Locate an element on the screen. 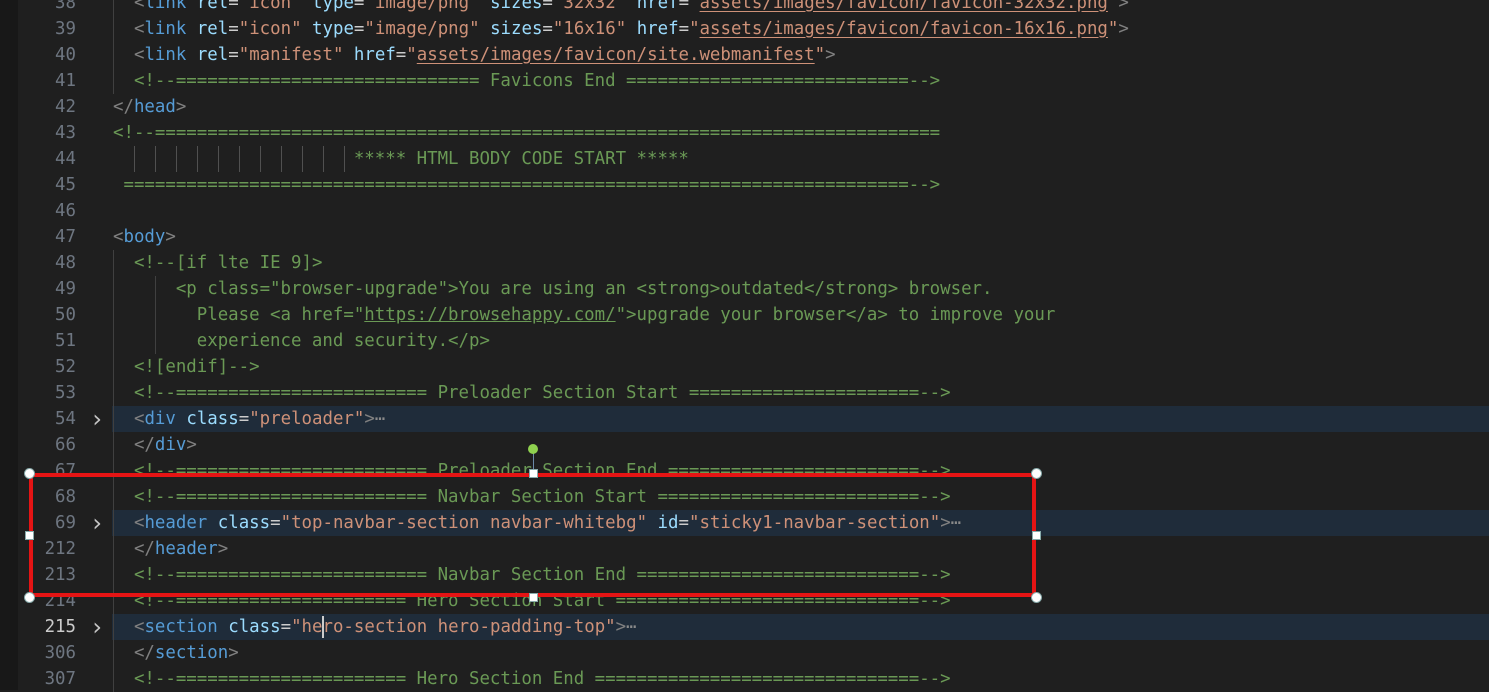  code-token: body is located at coordinates (144, 237).